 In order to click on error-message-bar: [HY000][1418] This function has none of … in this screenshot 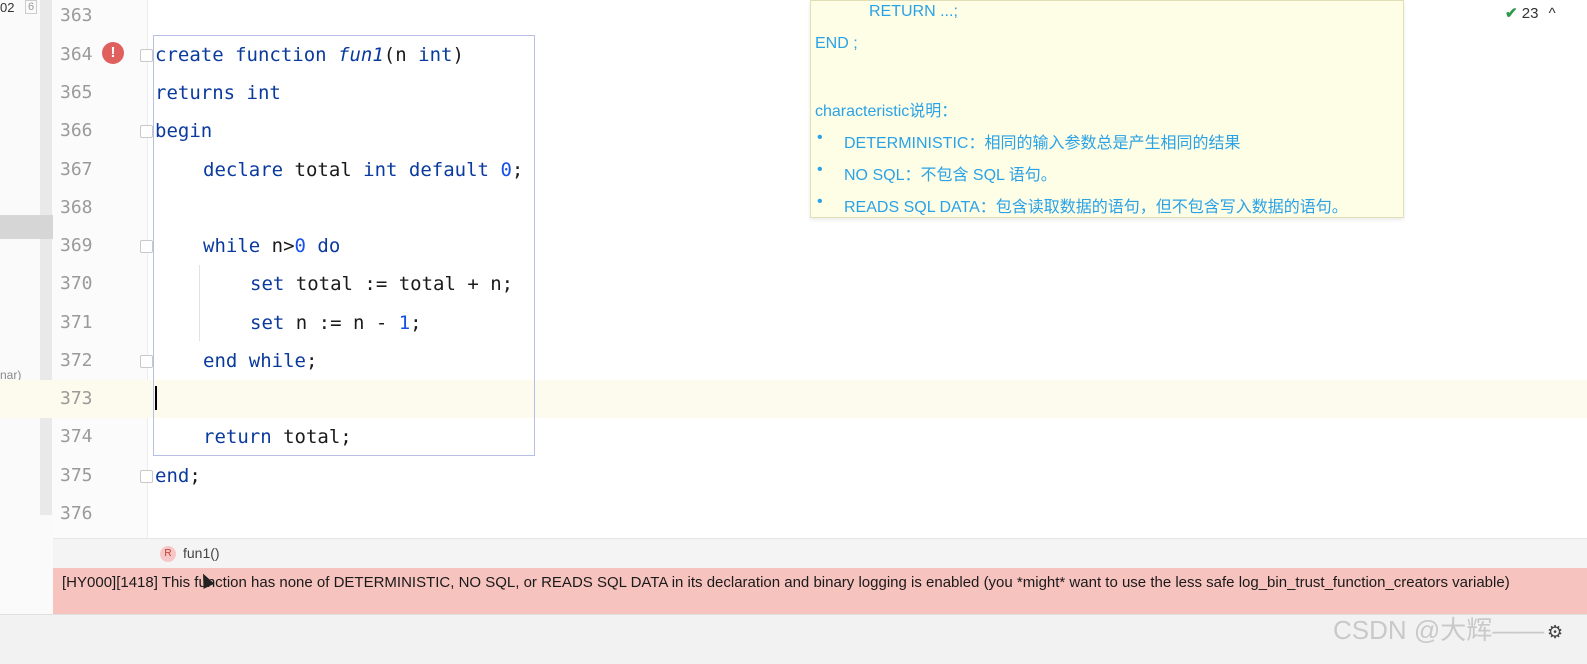, I will do `click(820, 591)`.